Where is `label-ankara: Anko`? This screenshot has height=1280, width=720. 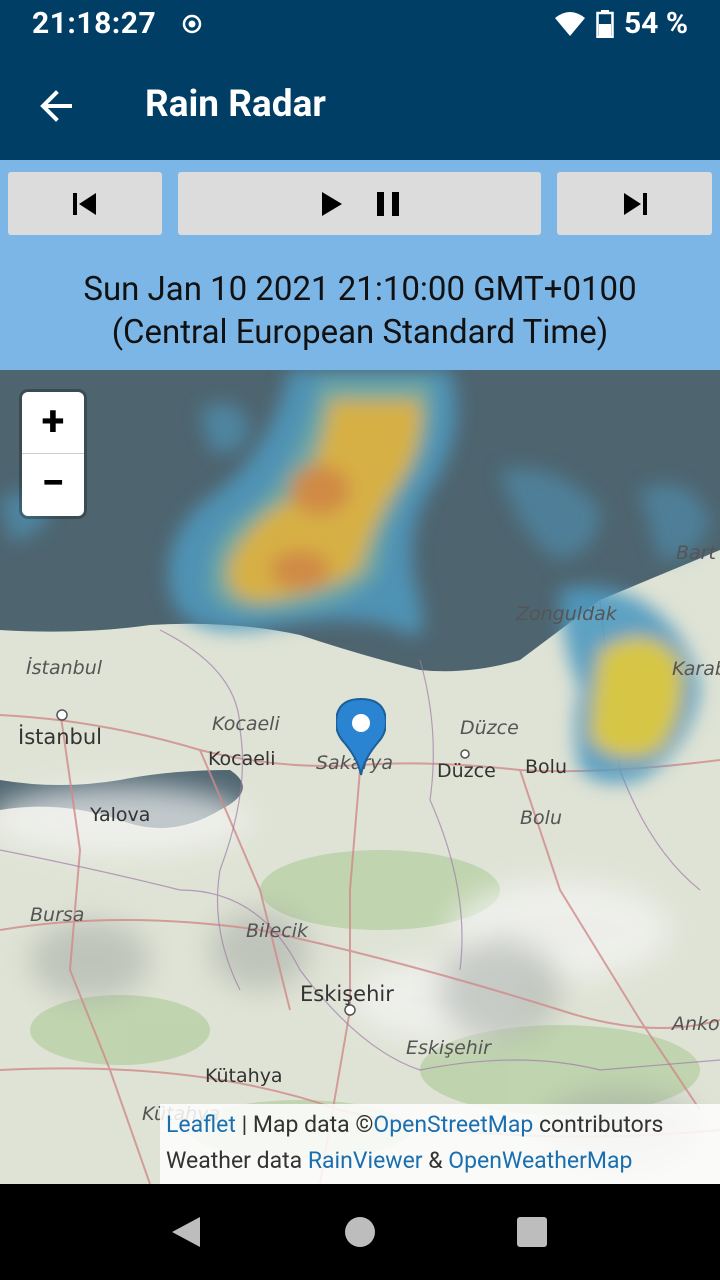 label-ankara: Anko is located at coordinates (696, 1024).